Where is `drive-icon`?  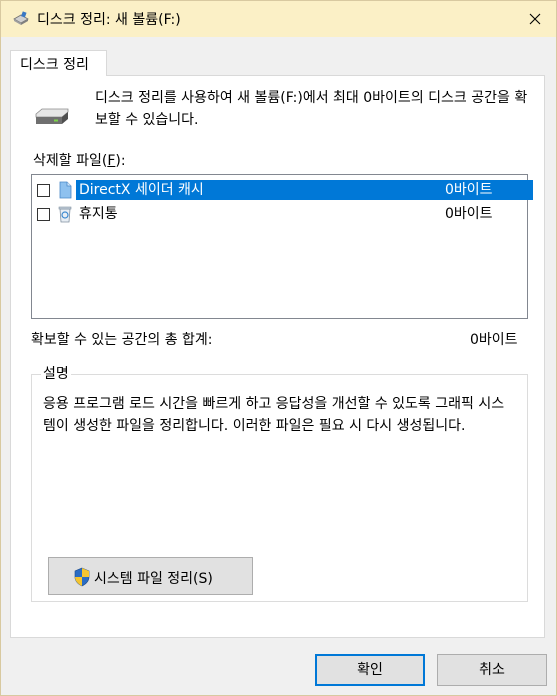
drive-icon is located at coordinates (52, 116).